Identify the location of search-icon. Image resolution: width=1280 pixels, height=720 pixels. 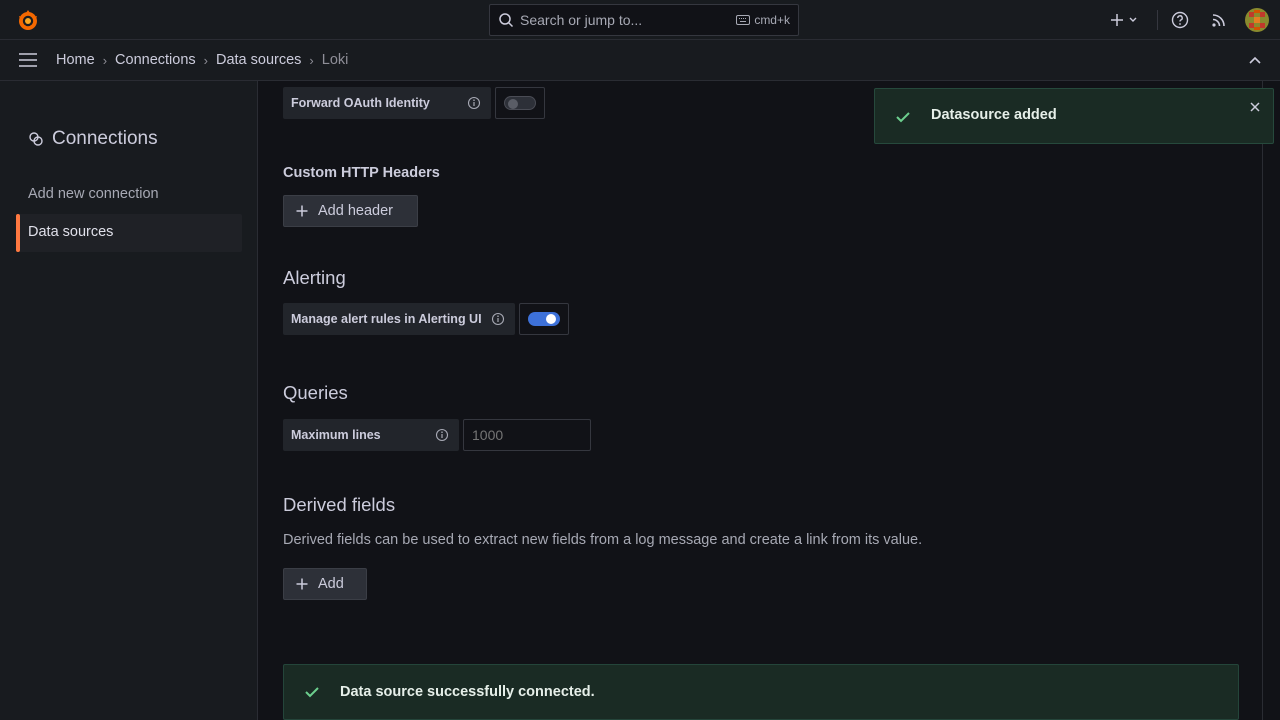
(506, 20).